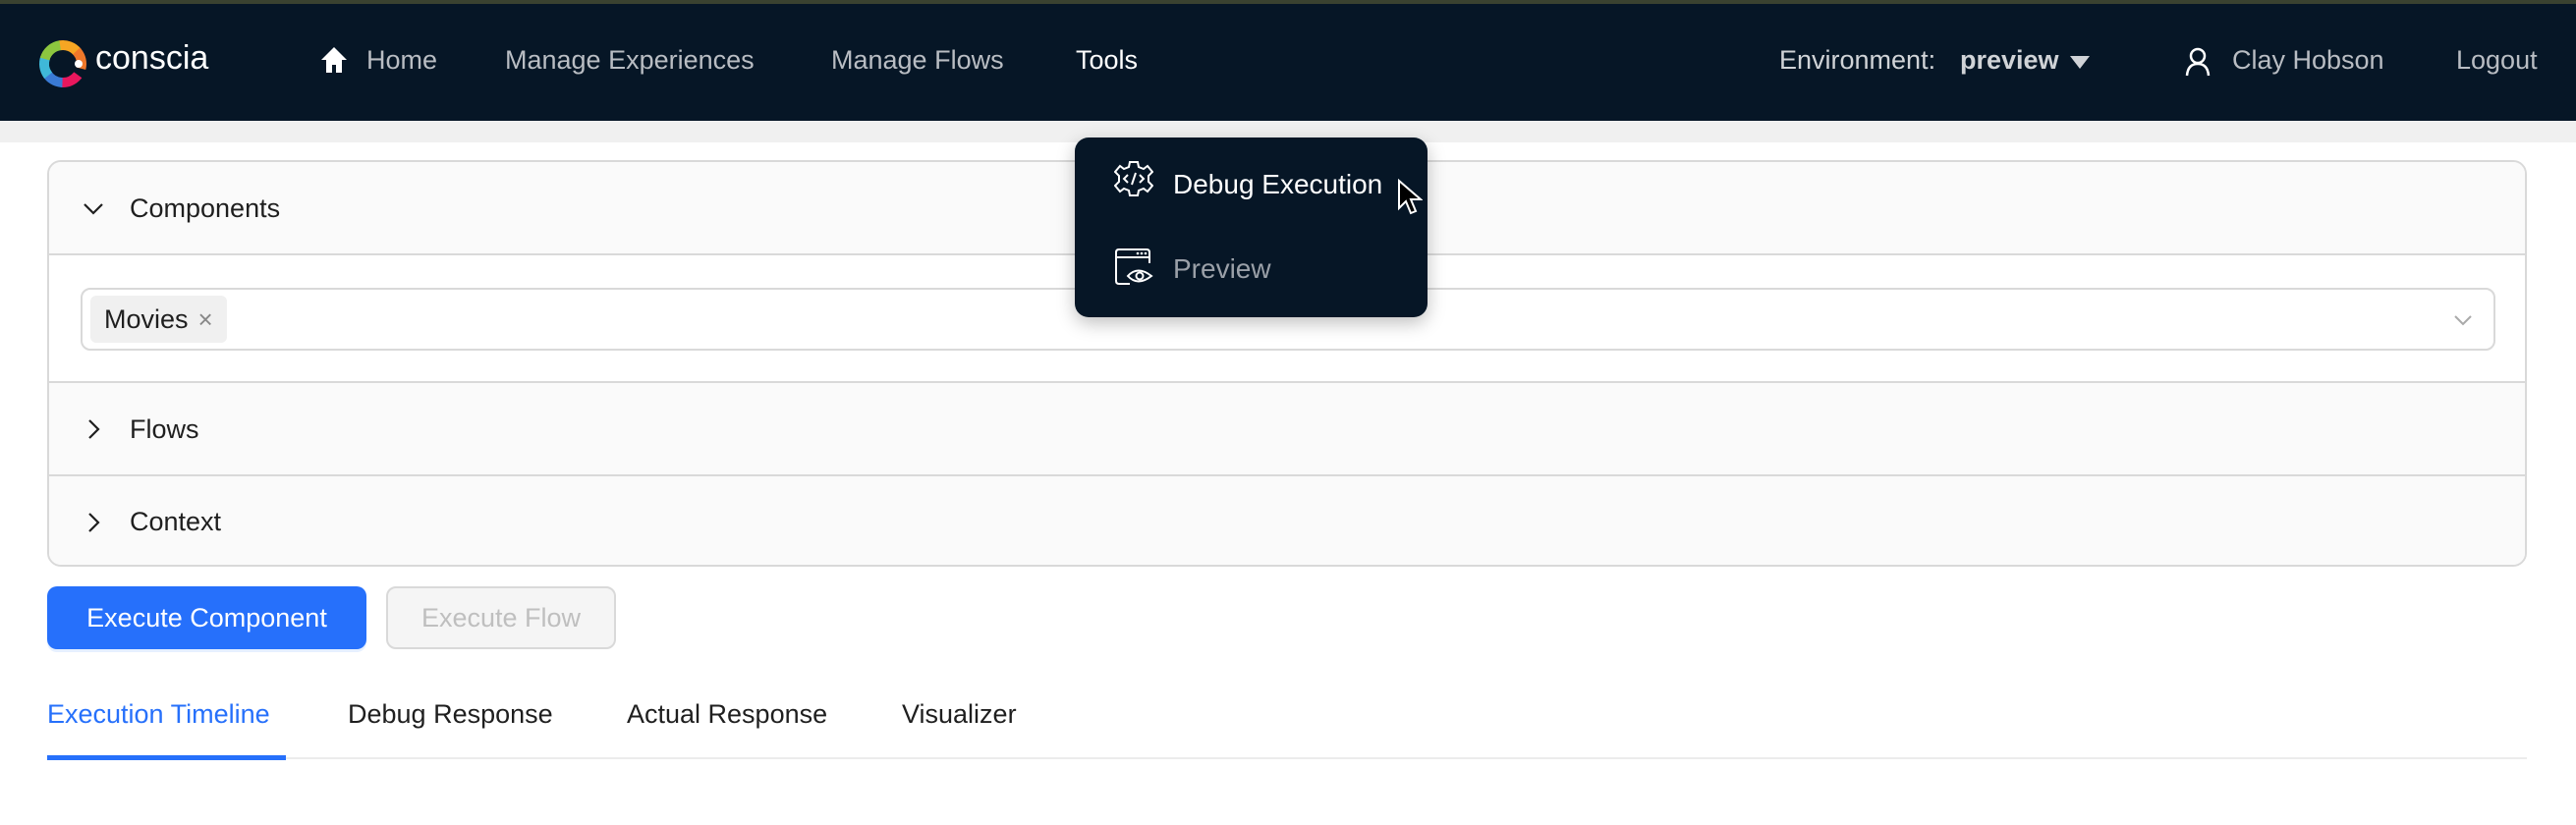  Describe the element at coordinates (2497, 60) in the screenshot. I see `logout-link: Logout` at that location.